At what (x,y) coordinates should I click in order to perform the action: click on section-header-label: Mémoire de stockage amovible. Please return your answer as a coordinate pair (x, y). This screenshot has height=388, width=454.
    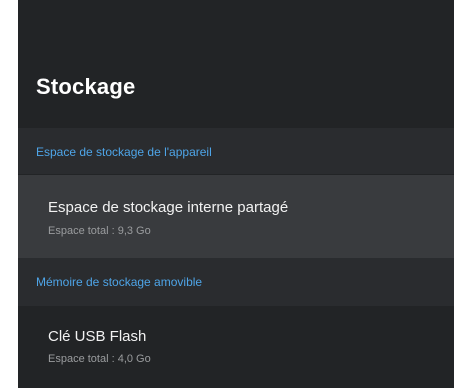
    Looking at the image, I should click on (119, 282).